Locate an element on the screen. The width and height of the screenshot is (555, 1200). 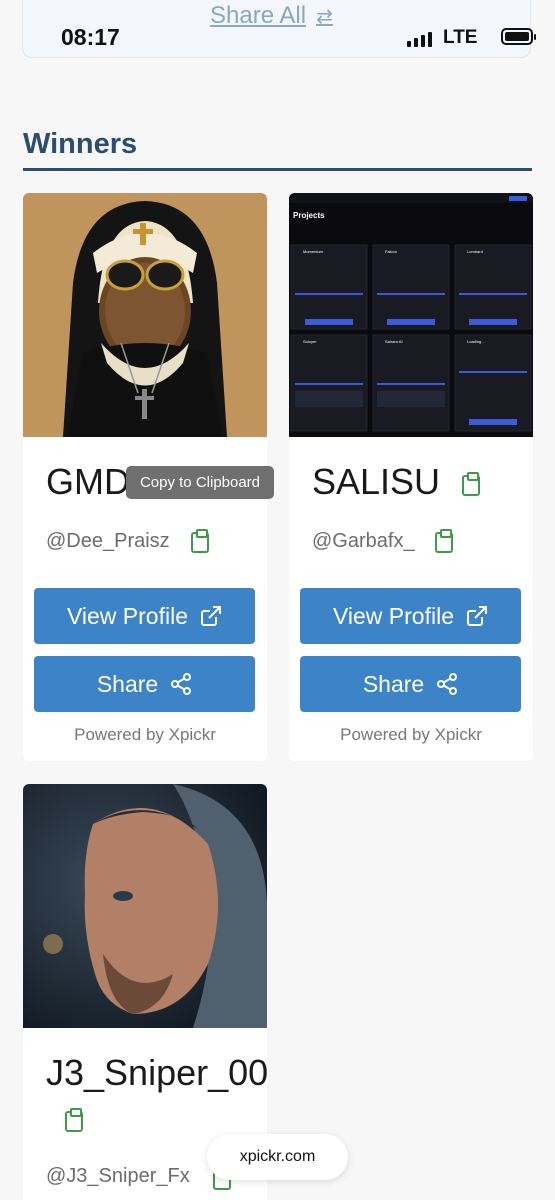
winner-avatar-hooded-man is located at coordinates (145, 906).